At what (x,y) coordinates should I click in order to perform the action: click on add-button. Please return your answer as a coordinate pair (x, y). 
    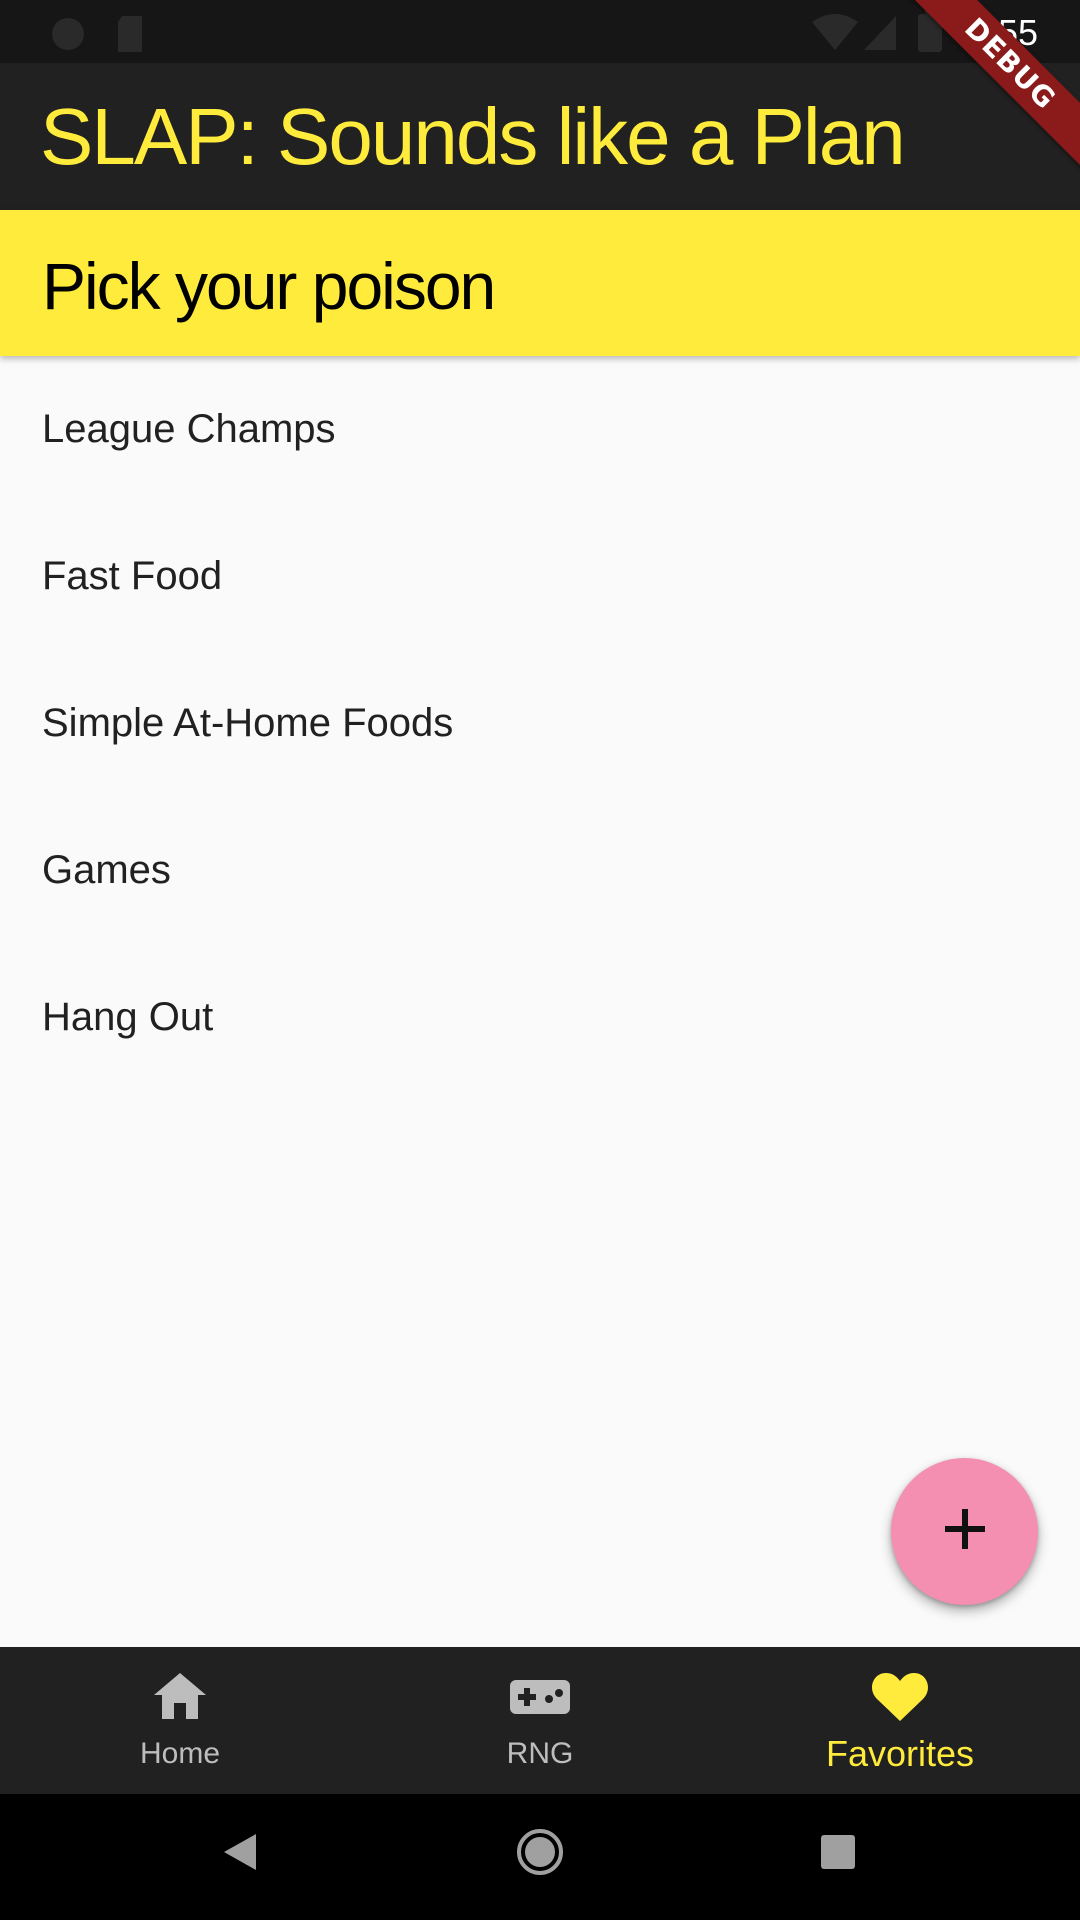
    Looking at the image, I should click on (964, 1531).